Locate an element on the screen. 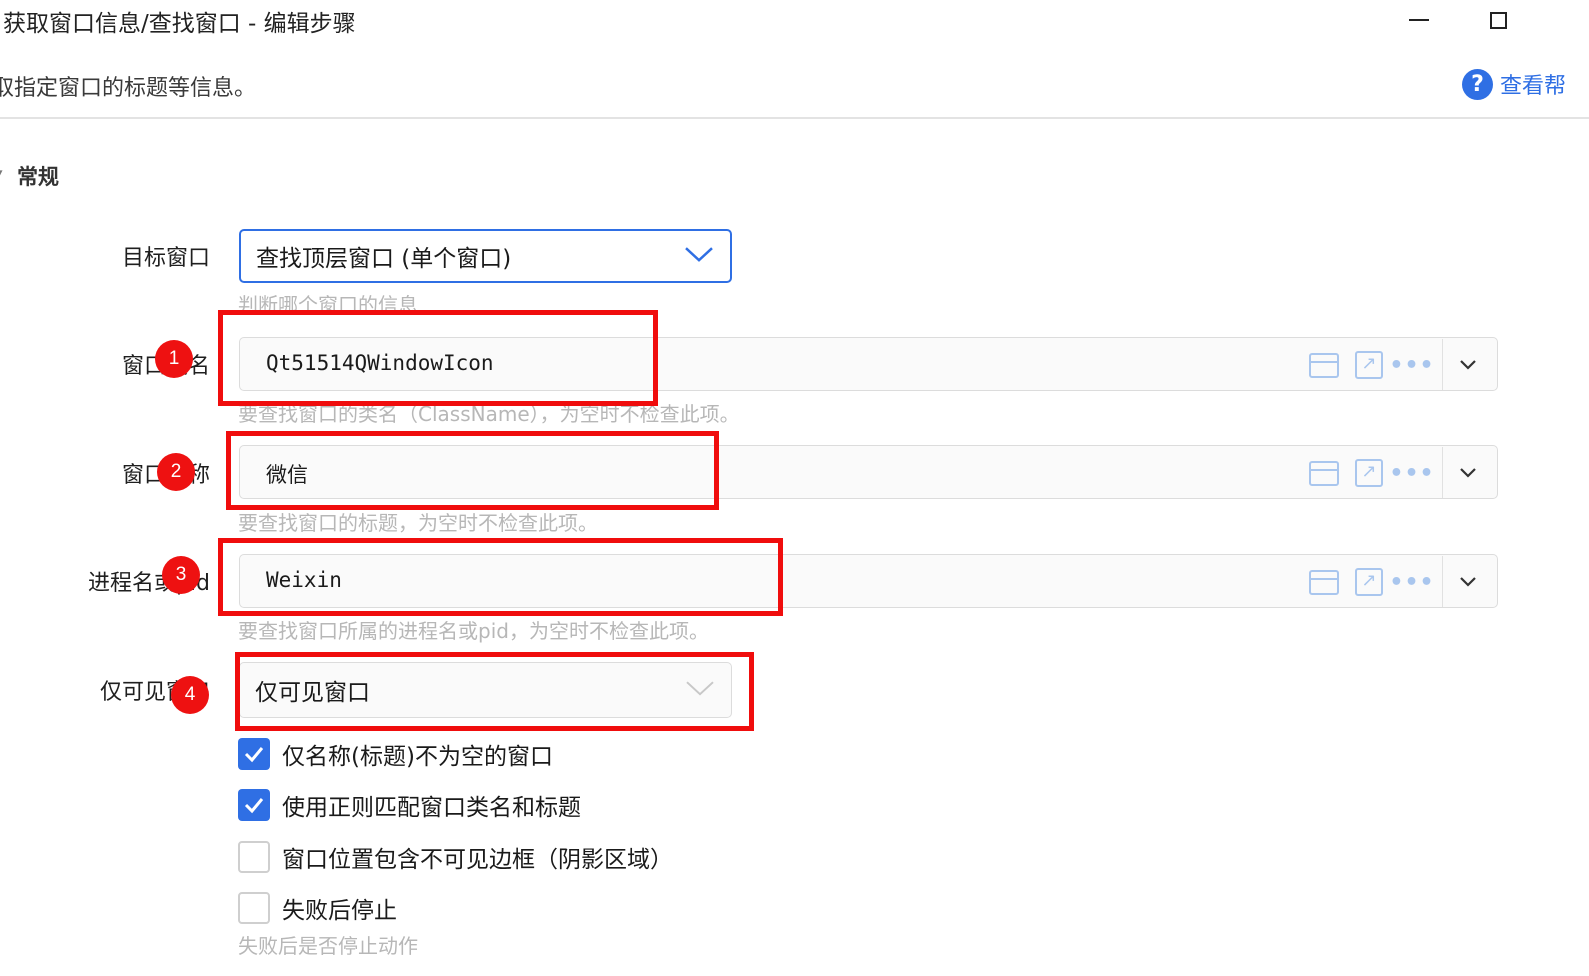 Image resolution: width=1589 pixels, height=976 pixels. target-window-select: 查找顶层窗口 (单个窗口) is located at coordinates (485, 256).